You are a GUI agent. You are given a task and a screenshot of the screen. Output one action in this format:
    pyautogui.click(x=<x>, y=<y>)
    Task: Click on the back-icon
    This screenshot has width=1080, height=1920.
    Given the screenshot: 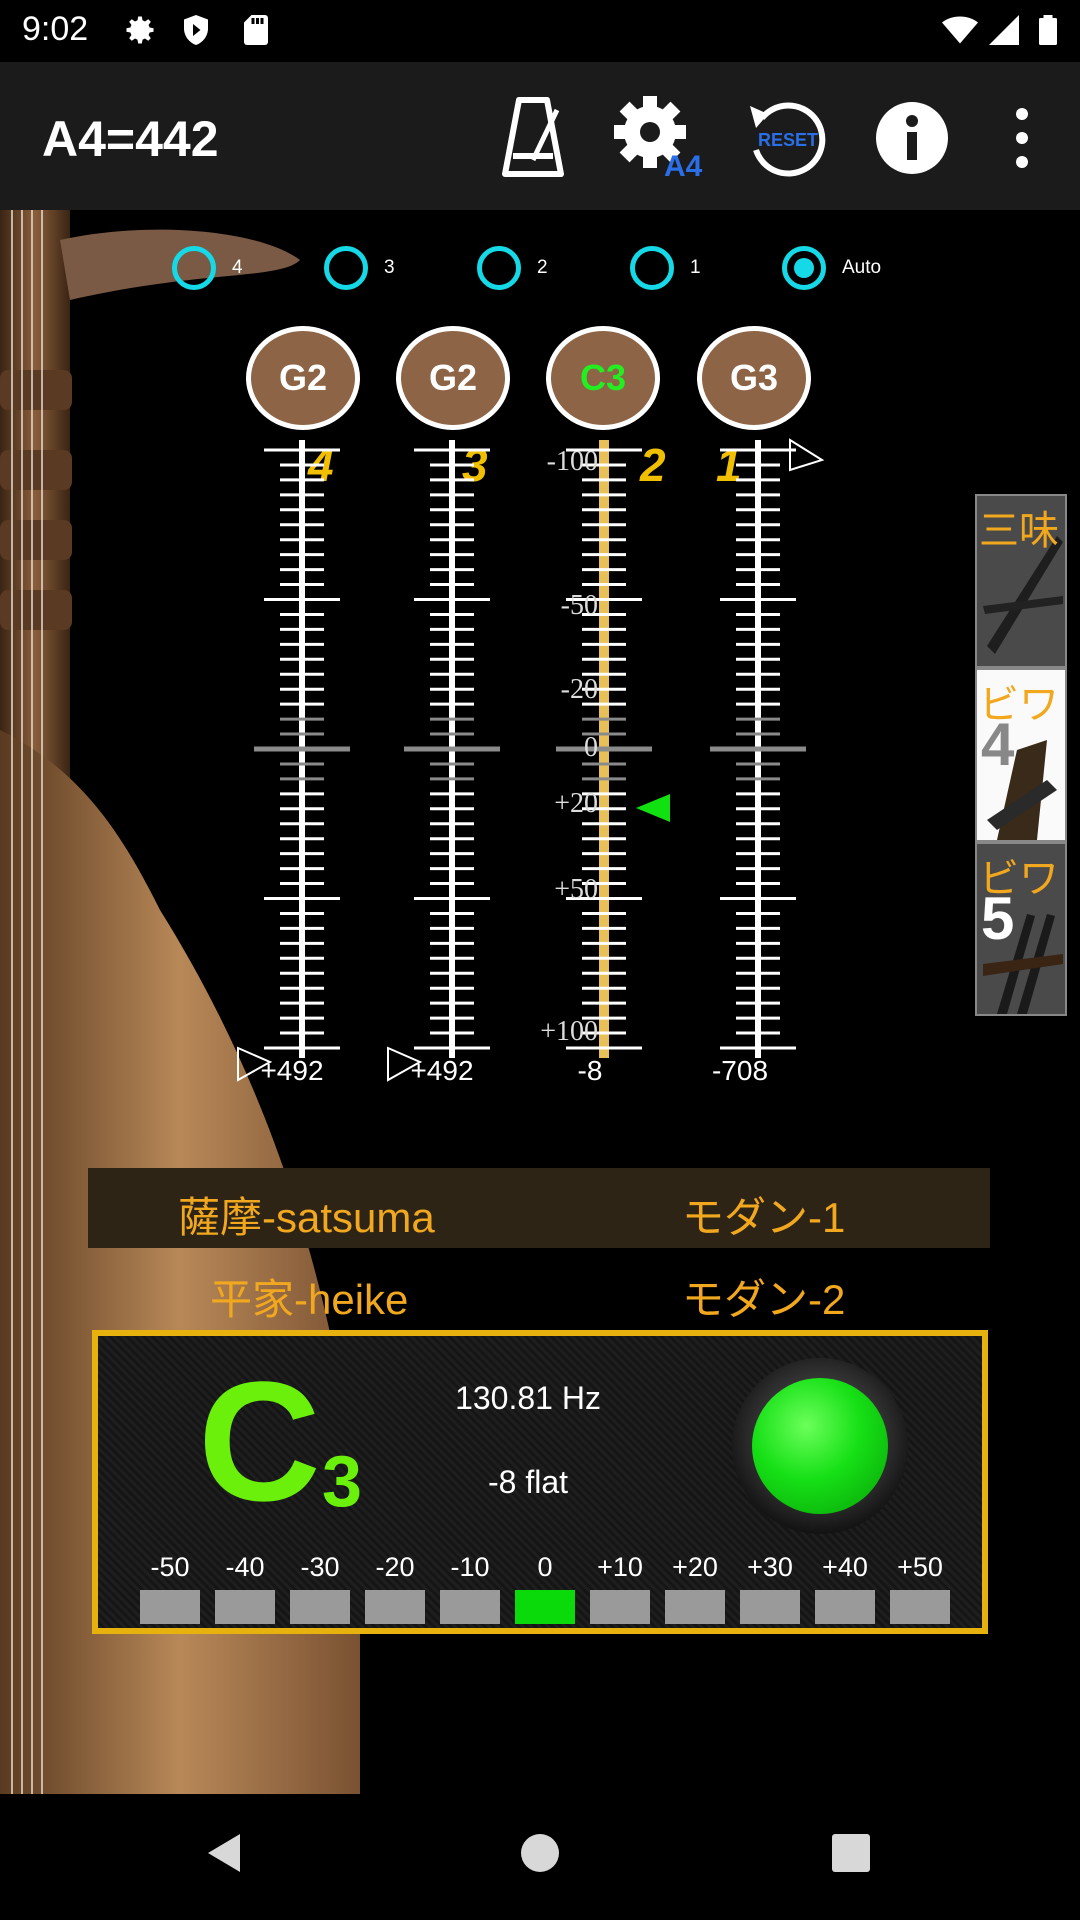 What is the action you would take?
    pyautogui.click(x=225, y=1853)
    